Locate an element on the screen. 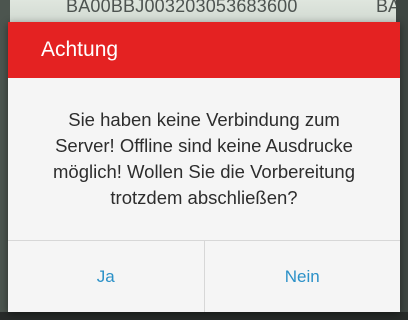 This screenshot has height=320, width=408. dialog-title: Achtung is located at coordinates (80, 49).